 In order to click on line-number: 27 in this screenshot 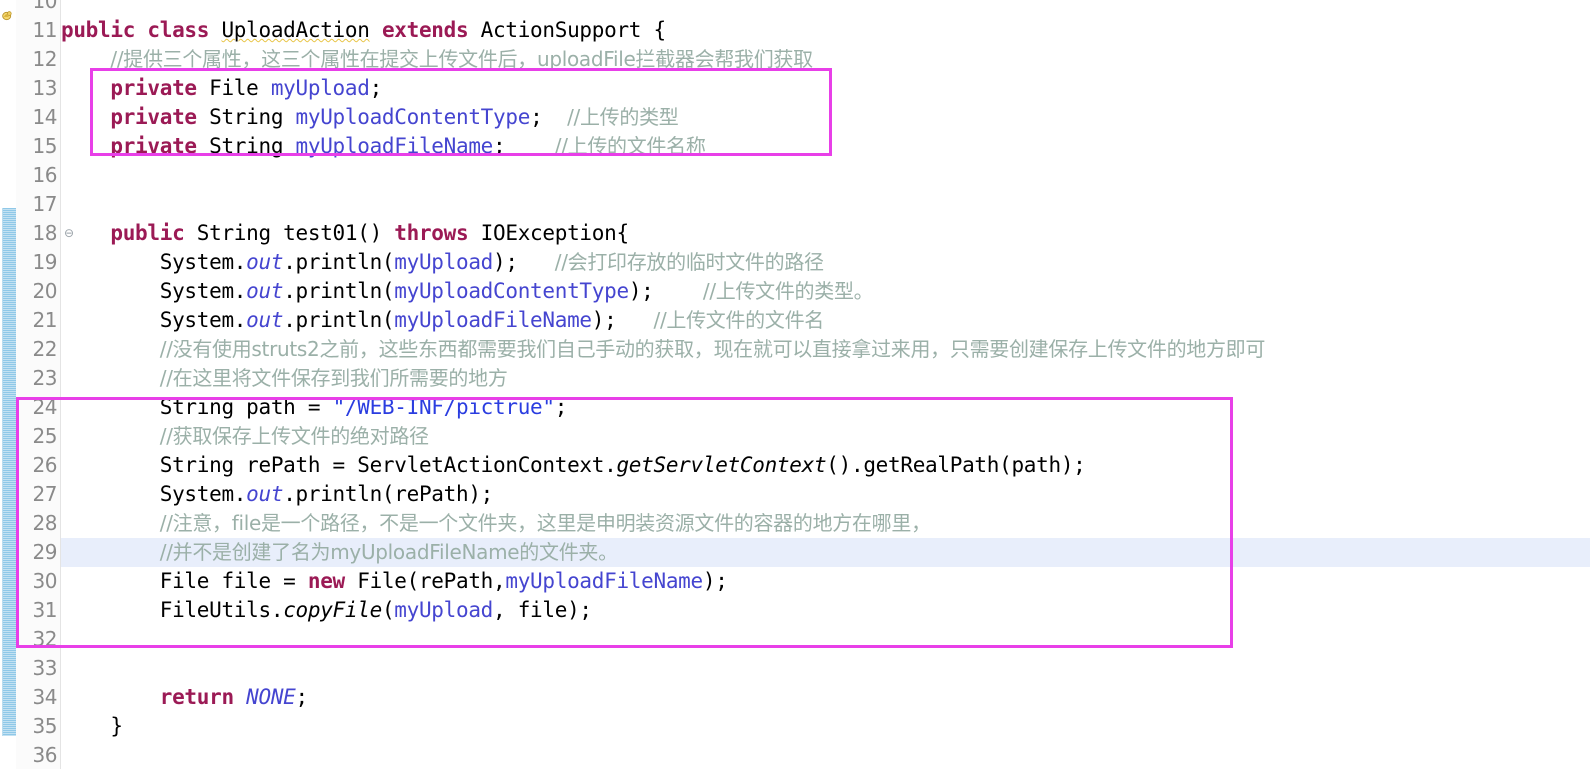, I will do `click(36, 494)`.